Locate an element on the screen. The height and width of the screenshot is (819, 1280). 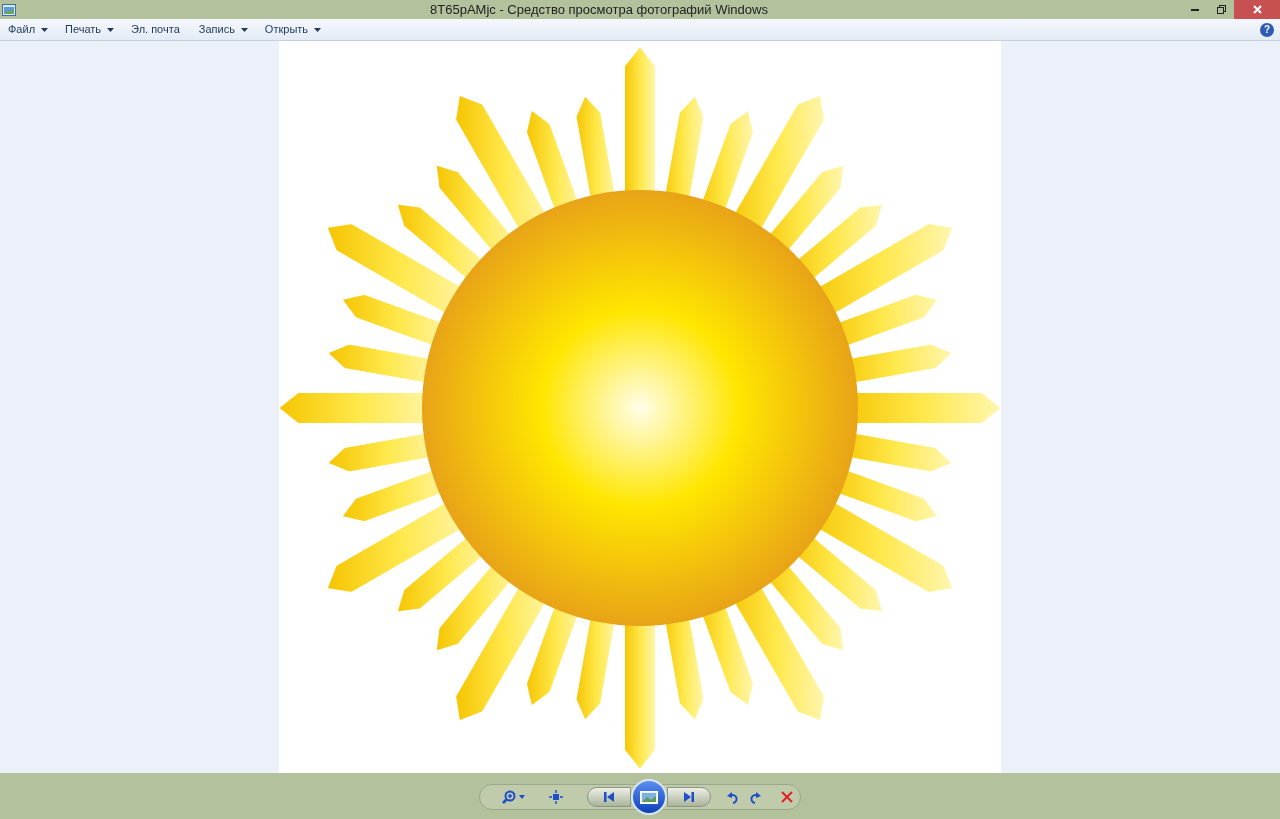
fit-window-button is located at coordinates (556, 797).